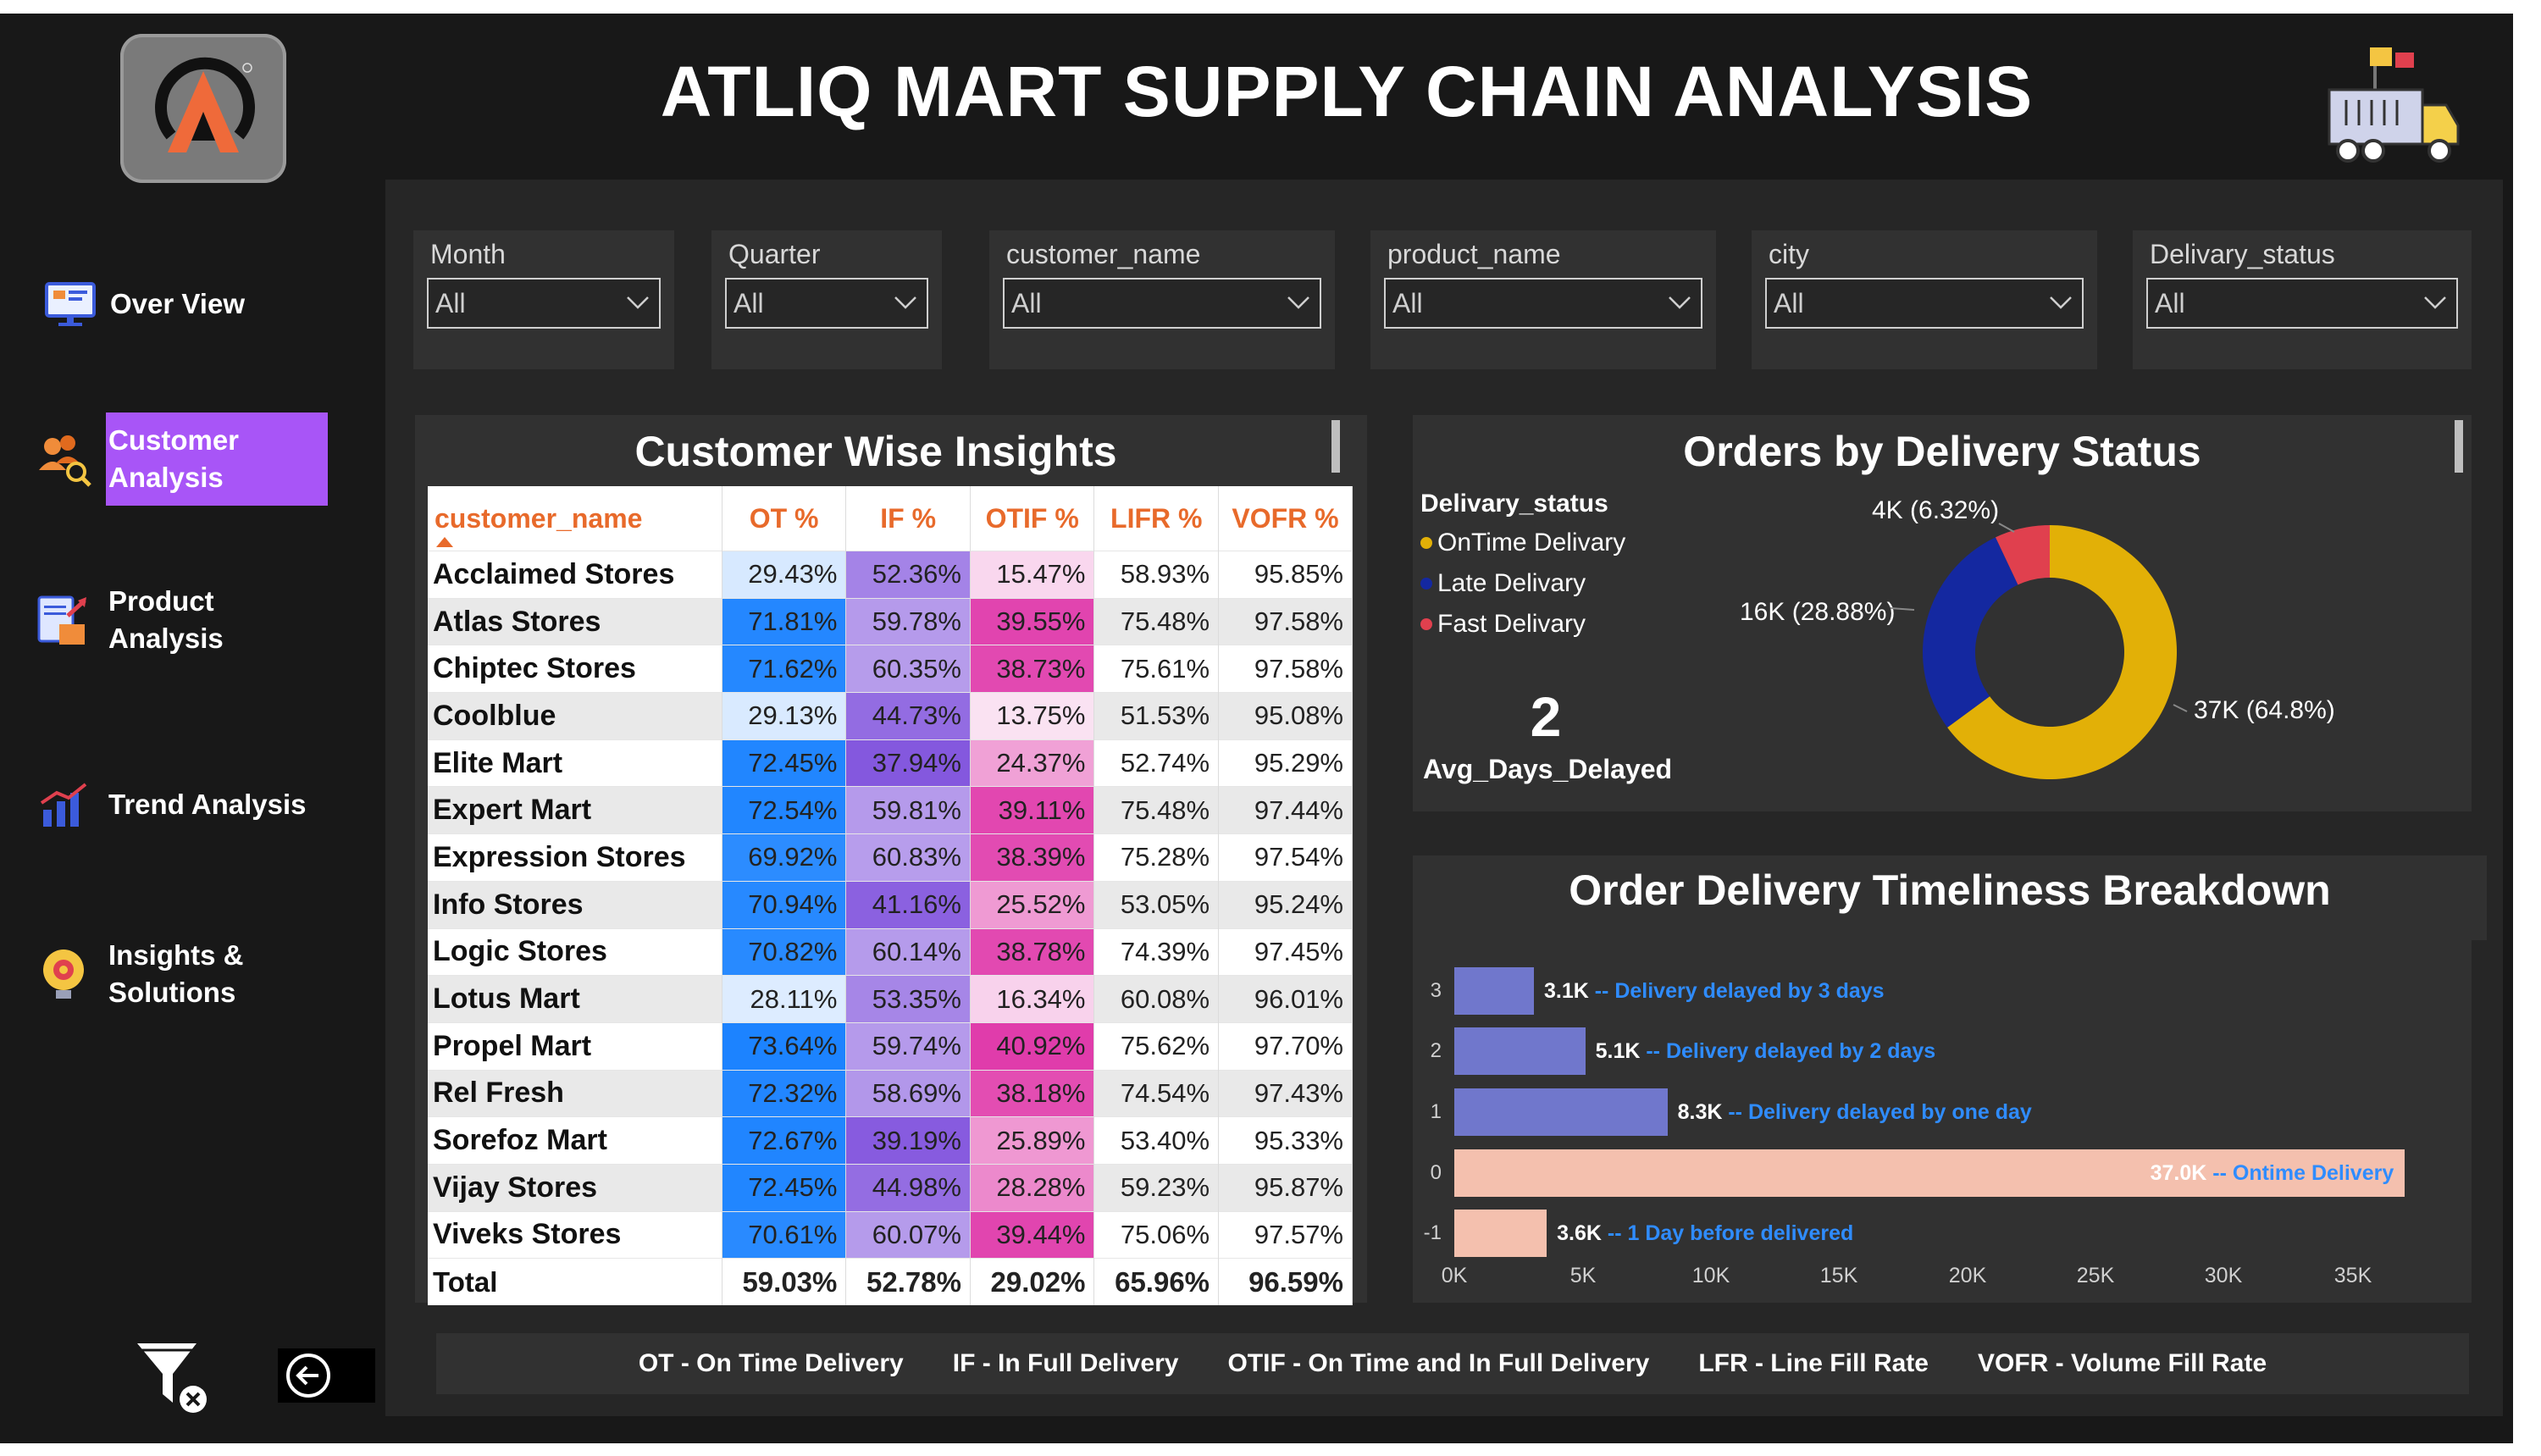 This screenshot has height=1456, width=2541. What do you see at coordinates (908, 952) in the screenshot?
I see `if-cell: 60.14%` at bounding box center [908, 952].